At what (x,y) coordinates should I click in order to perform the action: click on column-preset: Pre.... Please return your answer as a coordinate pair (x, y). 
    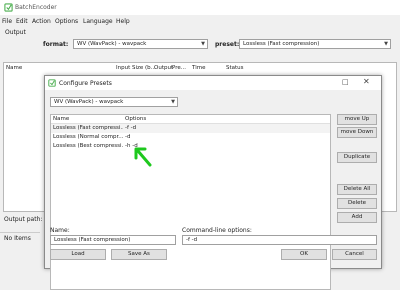
    Looking at the image, I should click on (179, 68).